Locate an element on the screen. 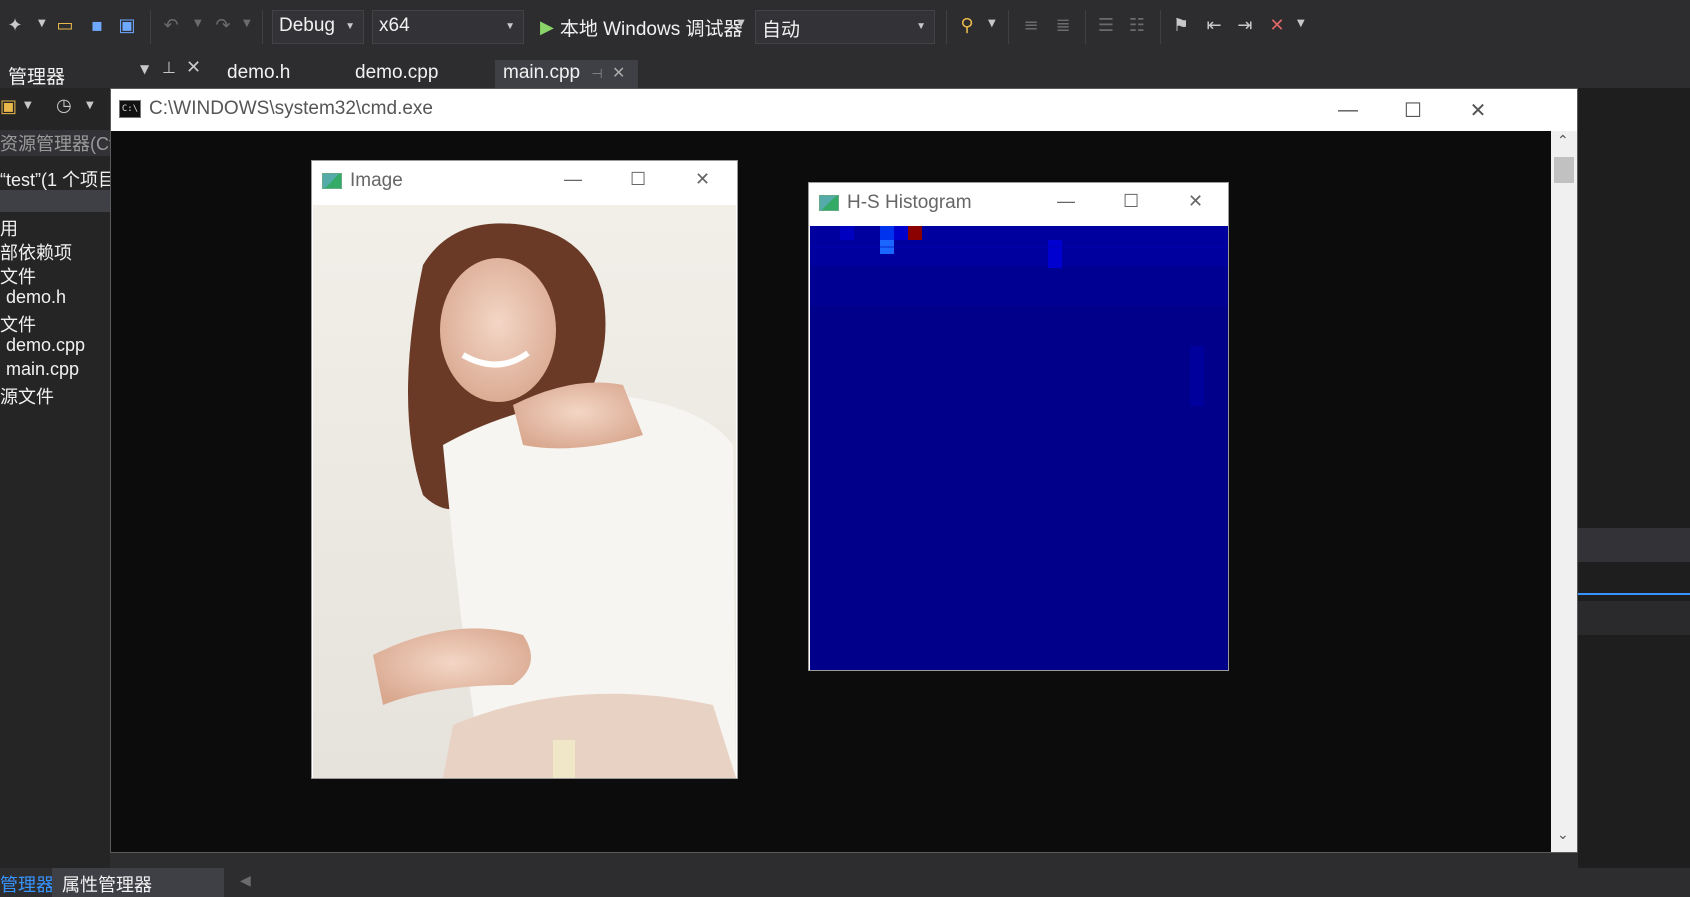  tree-item-references: 用 is located at coordinates (9, 228).